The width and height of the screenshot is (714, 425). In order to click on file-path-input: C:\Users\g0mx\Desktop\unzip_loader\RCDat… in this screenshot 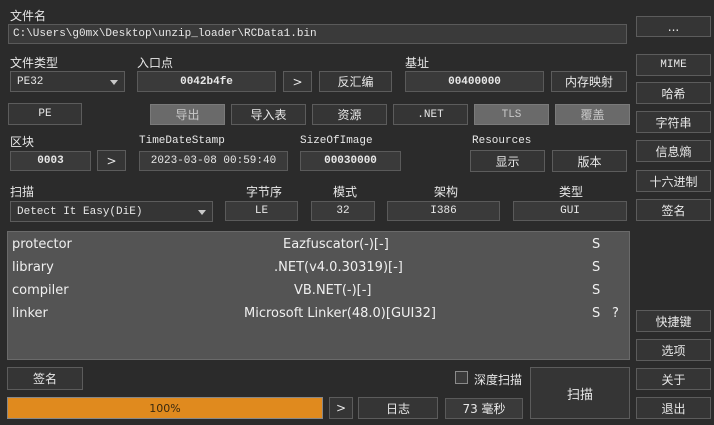, I will do `click(317, 34)`.